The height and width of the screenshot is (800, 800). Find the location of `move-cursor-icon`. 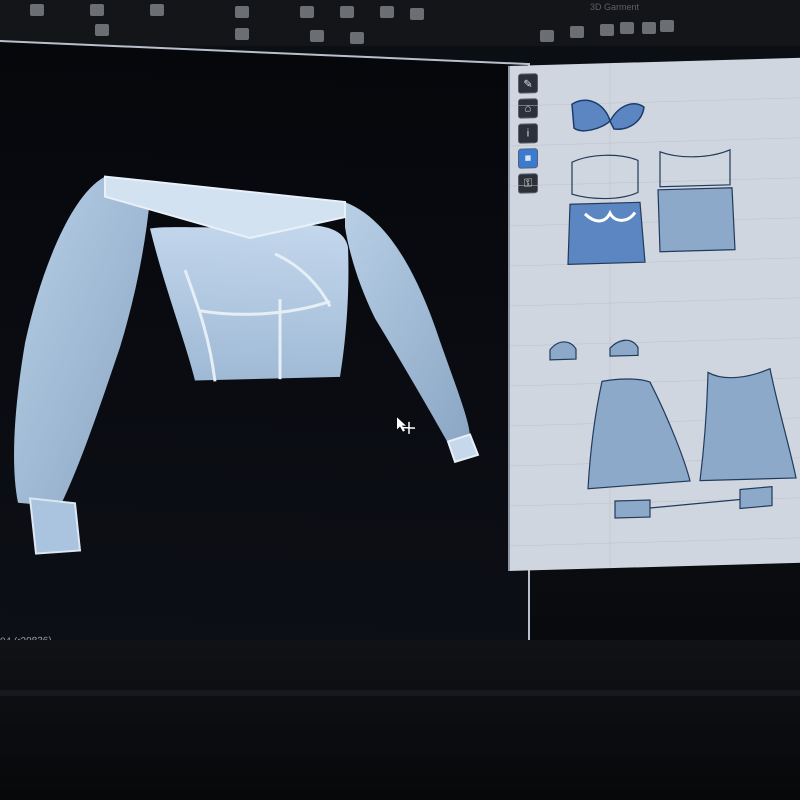

move-cursor-icon is located at coordinates (406, 425).